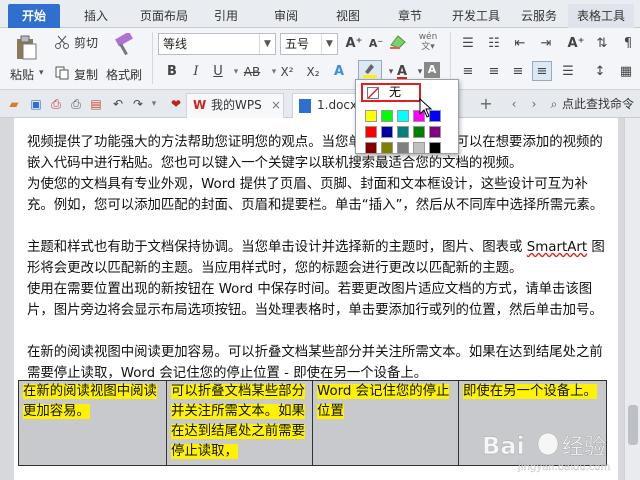 Image resolution: width=640 pixels, height=480 pixels. What do you see at coordinates (86, 74) in the screenshot?
I see `copy-button: 复制` at bounding box center [86, 74].